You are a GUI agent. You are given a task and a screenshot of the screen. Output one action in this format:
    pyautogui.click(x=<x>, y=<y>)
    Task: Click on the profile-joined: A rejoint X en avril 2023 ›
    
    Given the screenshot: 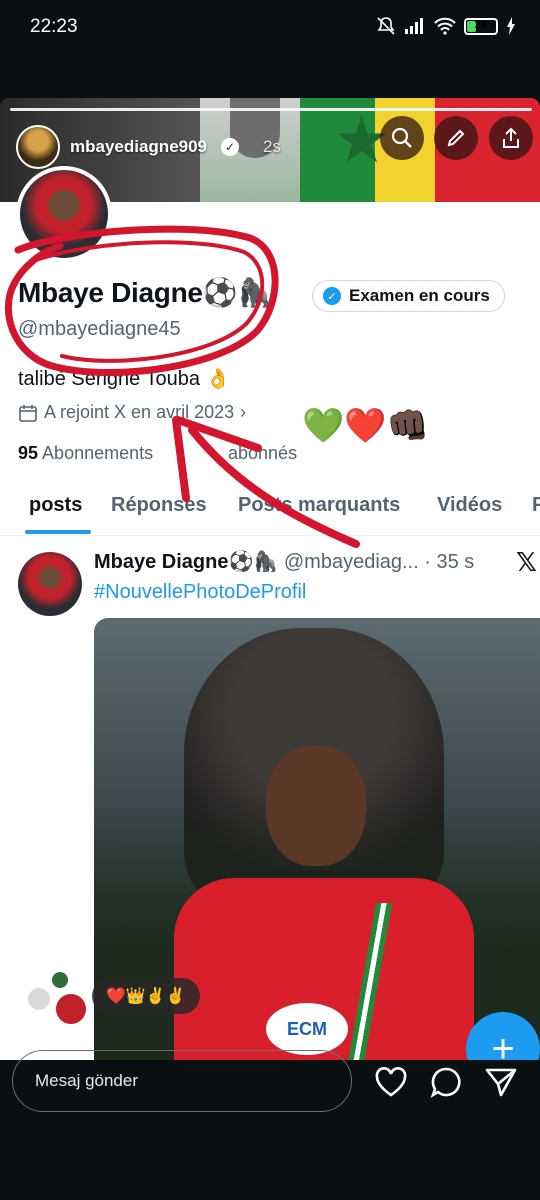 What is the action you would take?
    pyautogui.click(x=132, y=412)
    